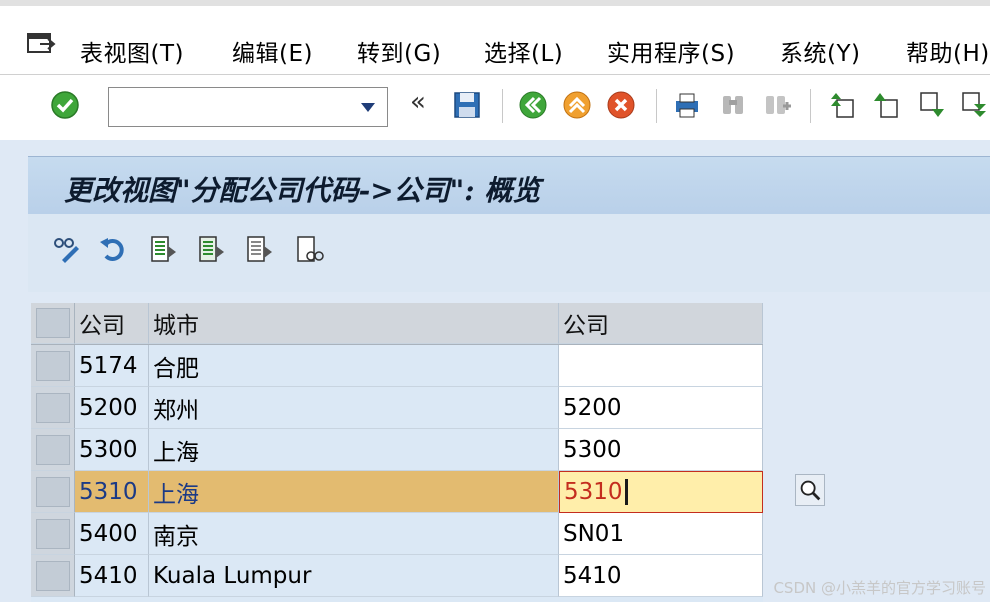  I want to click on city-cell: Kuala Lumpur, so click(354, 576).